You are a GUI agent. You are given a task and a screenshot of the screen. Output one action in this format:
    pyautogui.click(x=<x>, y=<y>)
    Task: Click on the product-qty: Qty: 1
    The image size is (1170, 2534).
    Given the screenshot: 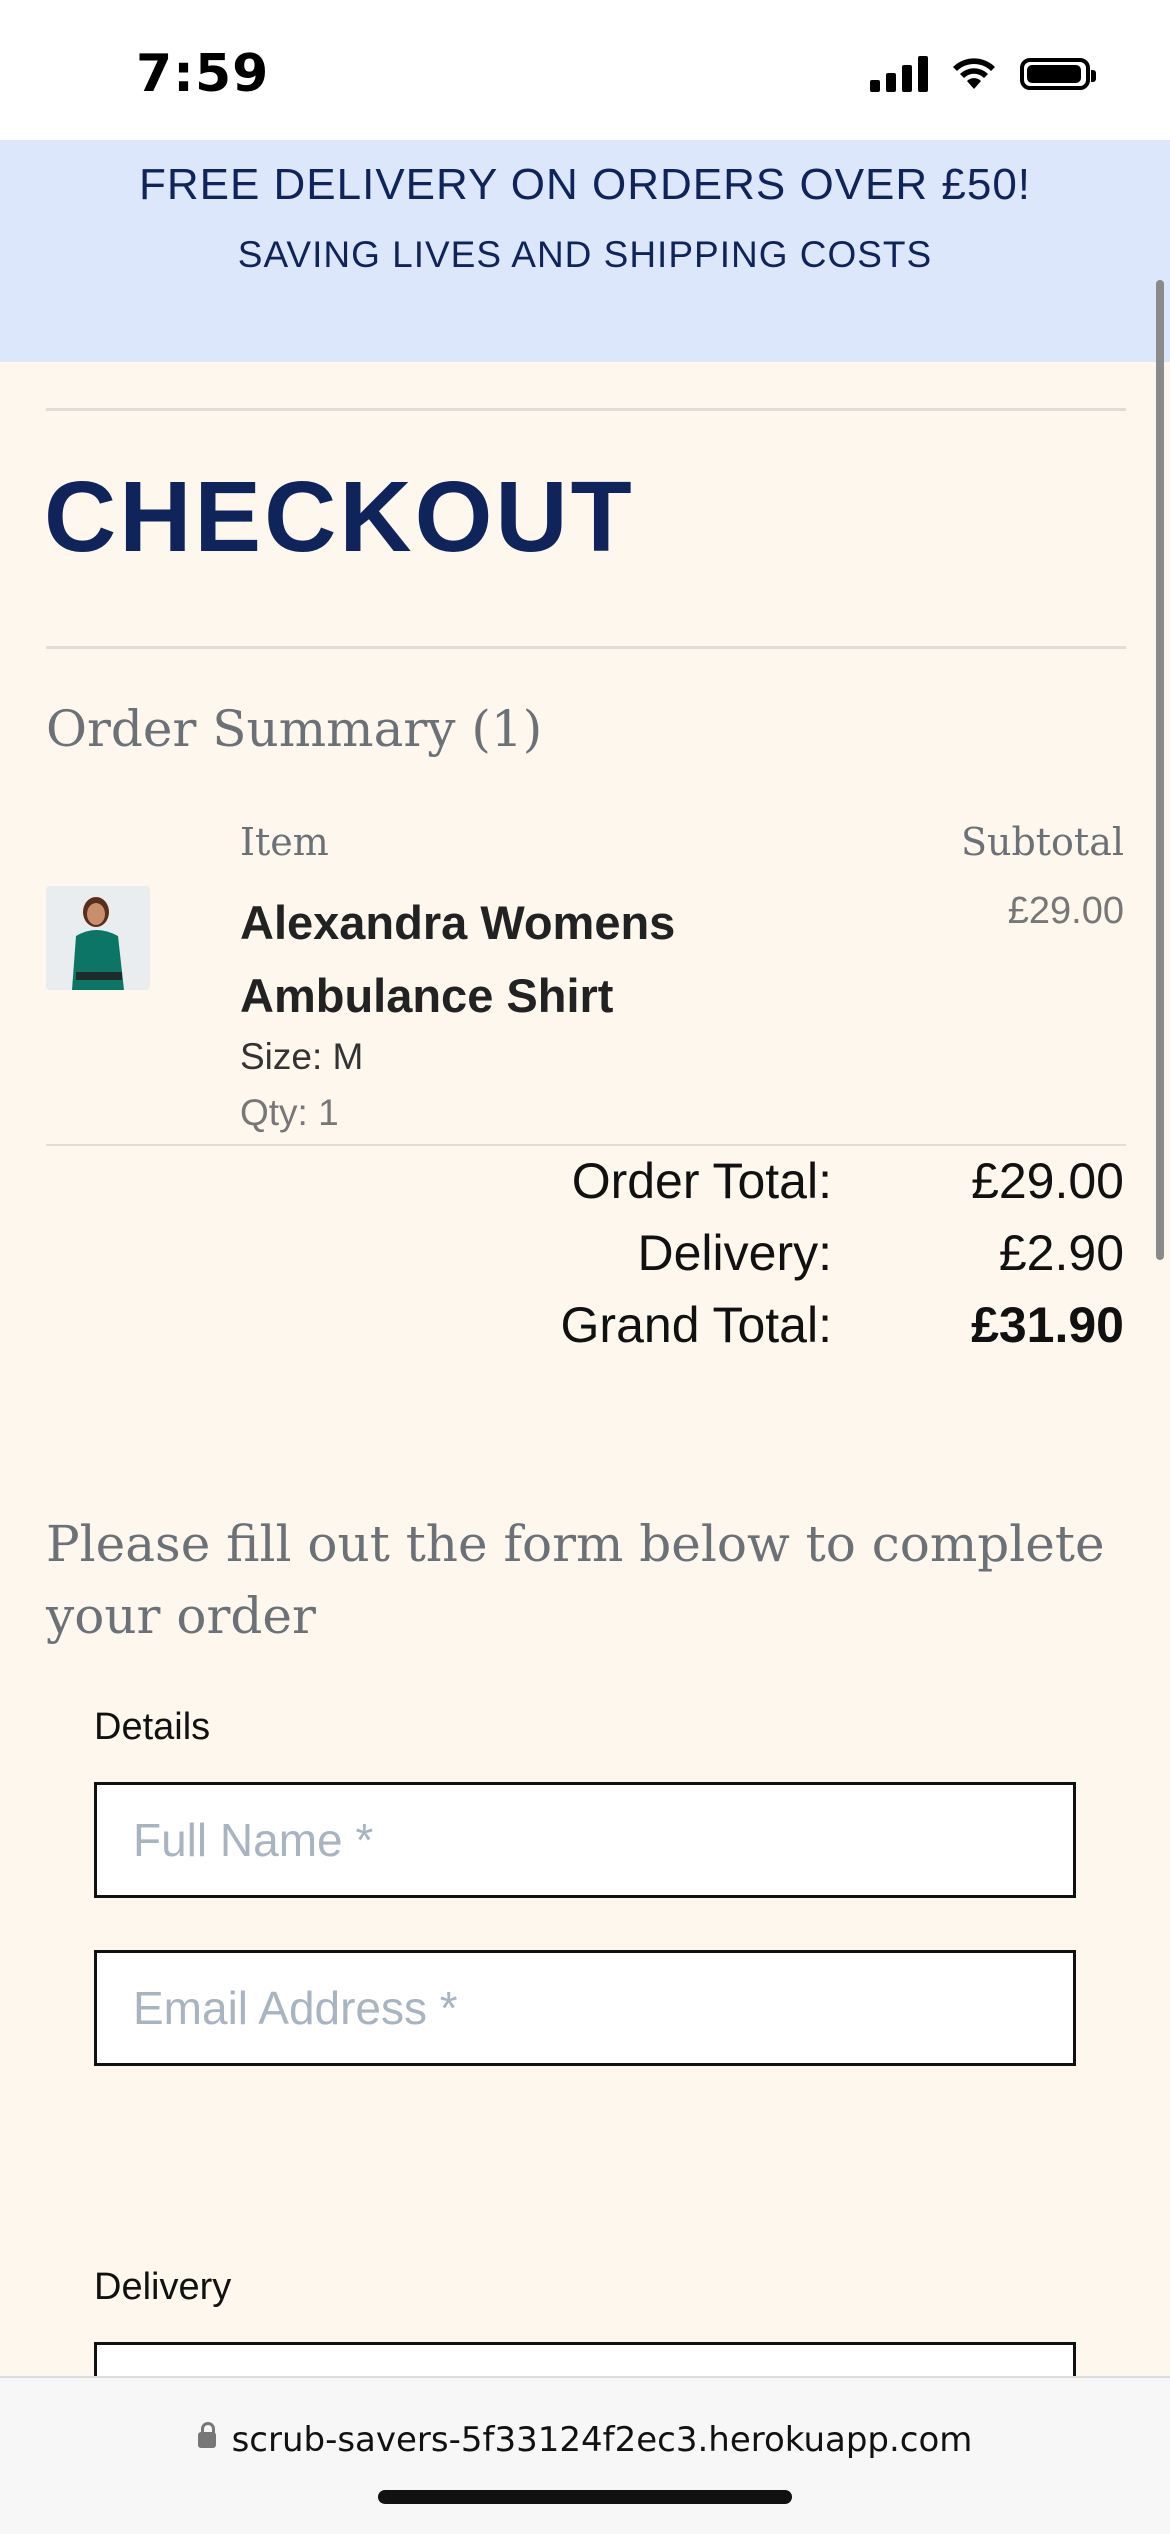 What is the action you would take?
    pyautogui.click(x=289, y=1112)
    